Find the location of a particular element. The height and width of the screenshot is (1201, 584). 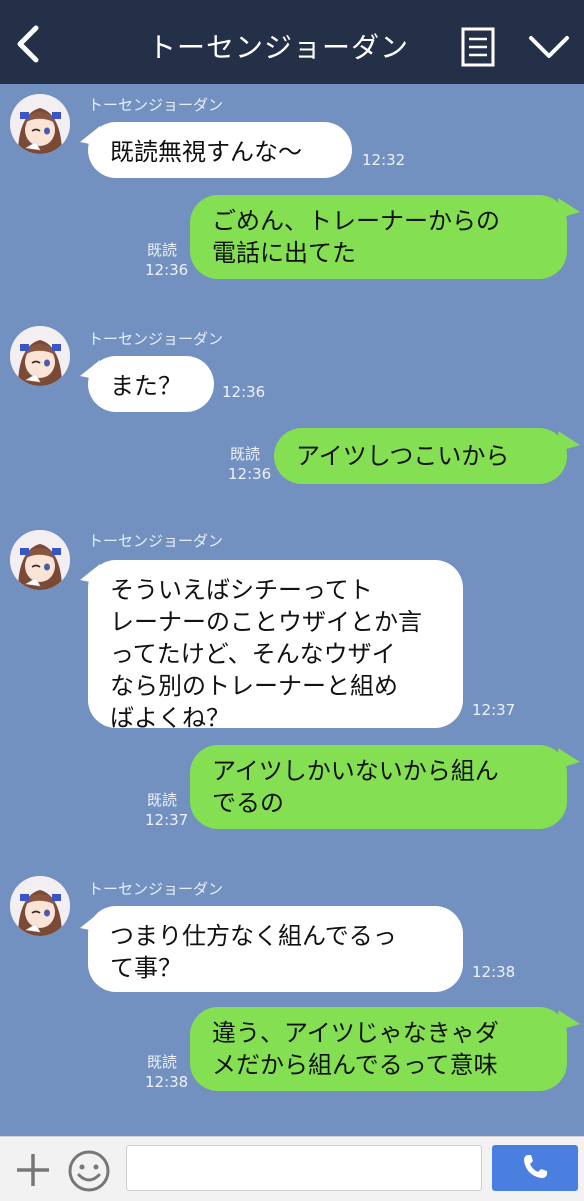

chat-header: トーセンジョーダン is located at coordinates (292, 42).